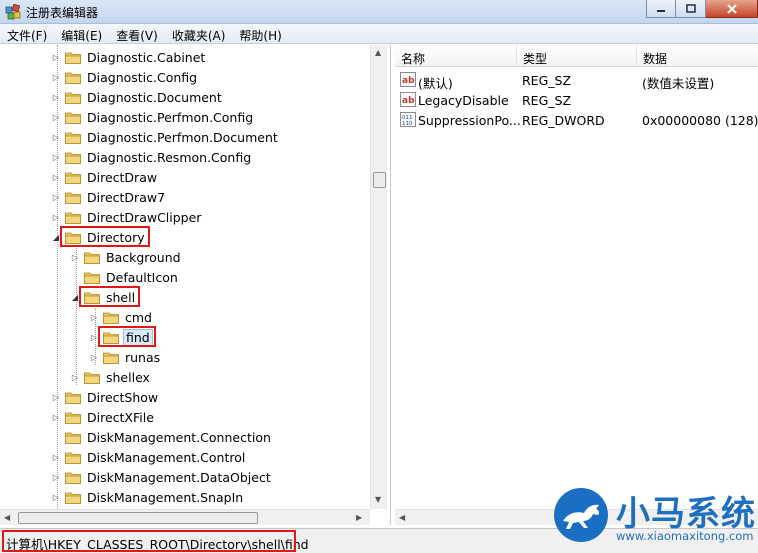  Describe the element at coordinates (81, 34) in the screenshot. I see `menu-edit: 编辑(E)` at that location.